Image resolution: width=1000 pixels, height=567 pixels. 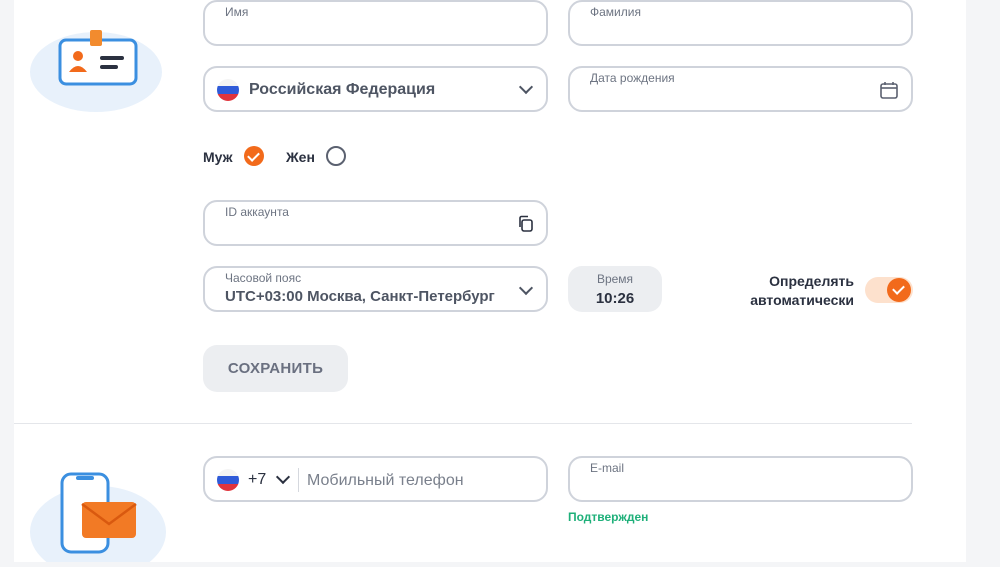 What do you see at coordinates (740, 23) in the screenshot?
I see `last-name-field: Фамилия` at bounding box center [740, 23].